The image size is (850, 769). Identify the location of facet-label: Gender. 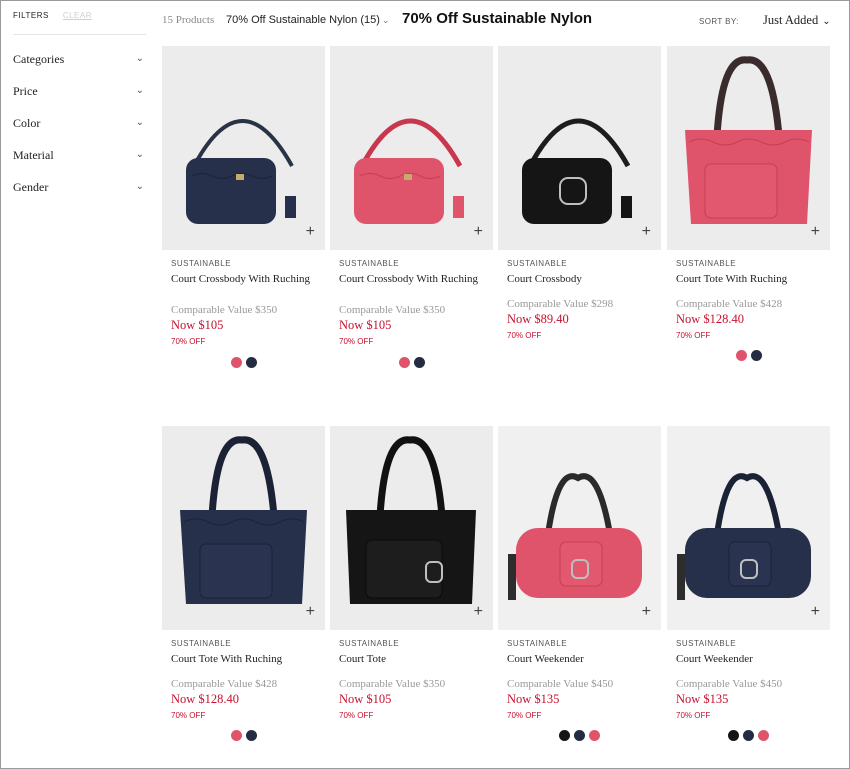
(31, 187).